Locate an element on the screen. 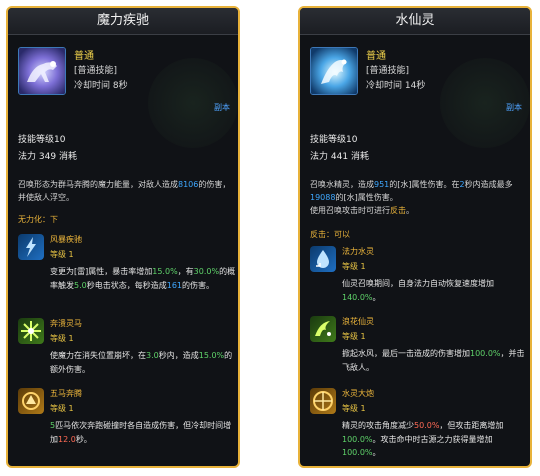 This screenshot has width=540, height=476. cooldown: 冷却时间 8秒 is located at coordinates (101, 86).